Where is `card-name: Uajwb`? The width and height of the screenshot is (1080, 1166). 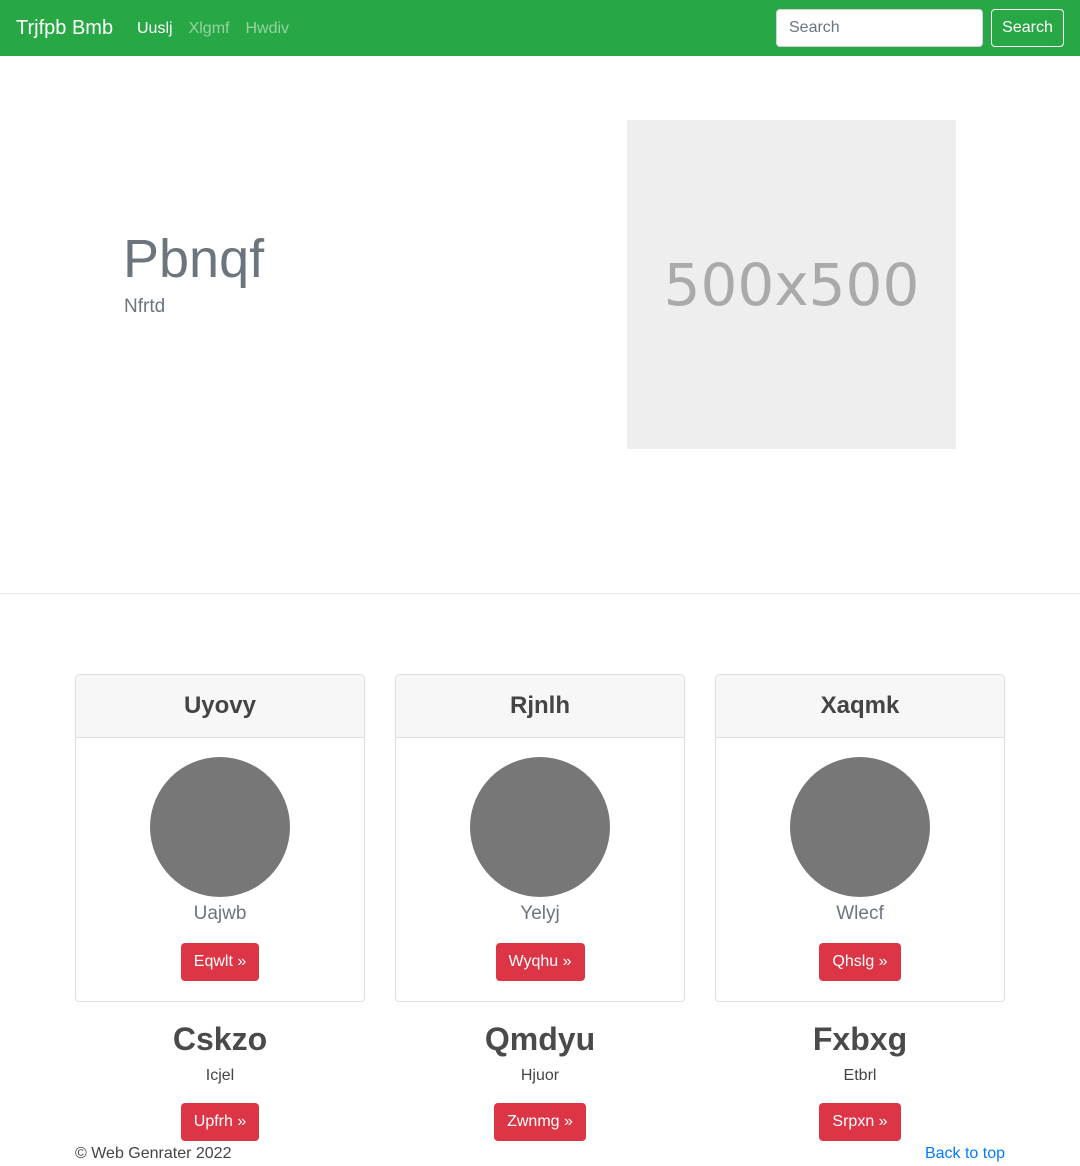 card-name: Uajwb is located at coordinates (220, 913).